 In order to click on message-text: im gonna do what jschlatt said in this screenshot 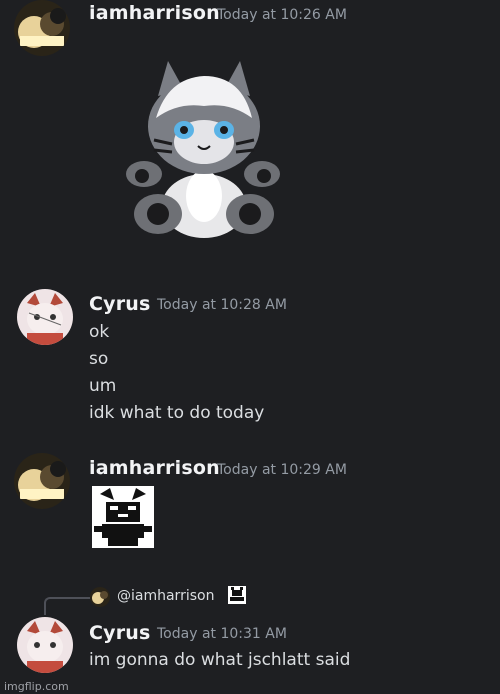, I will do `click(220, 660)`.